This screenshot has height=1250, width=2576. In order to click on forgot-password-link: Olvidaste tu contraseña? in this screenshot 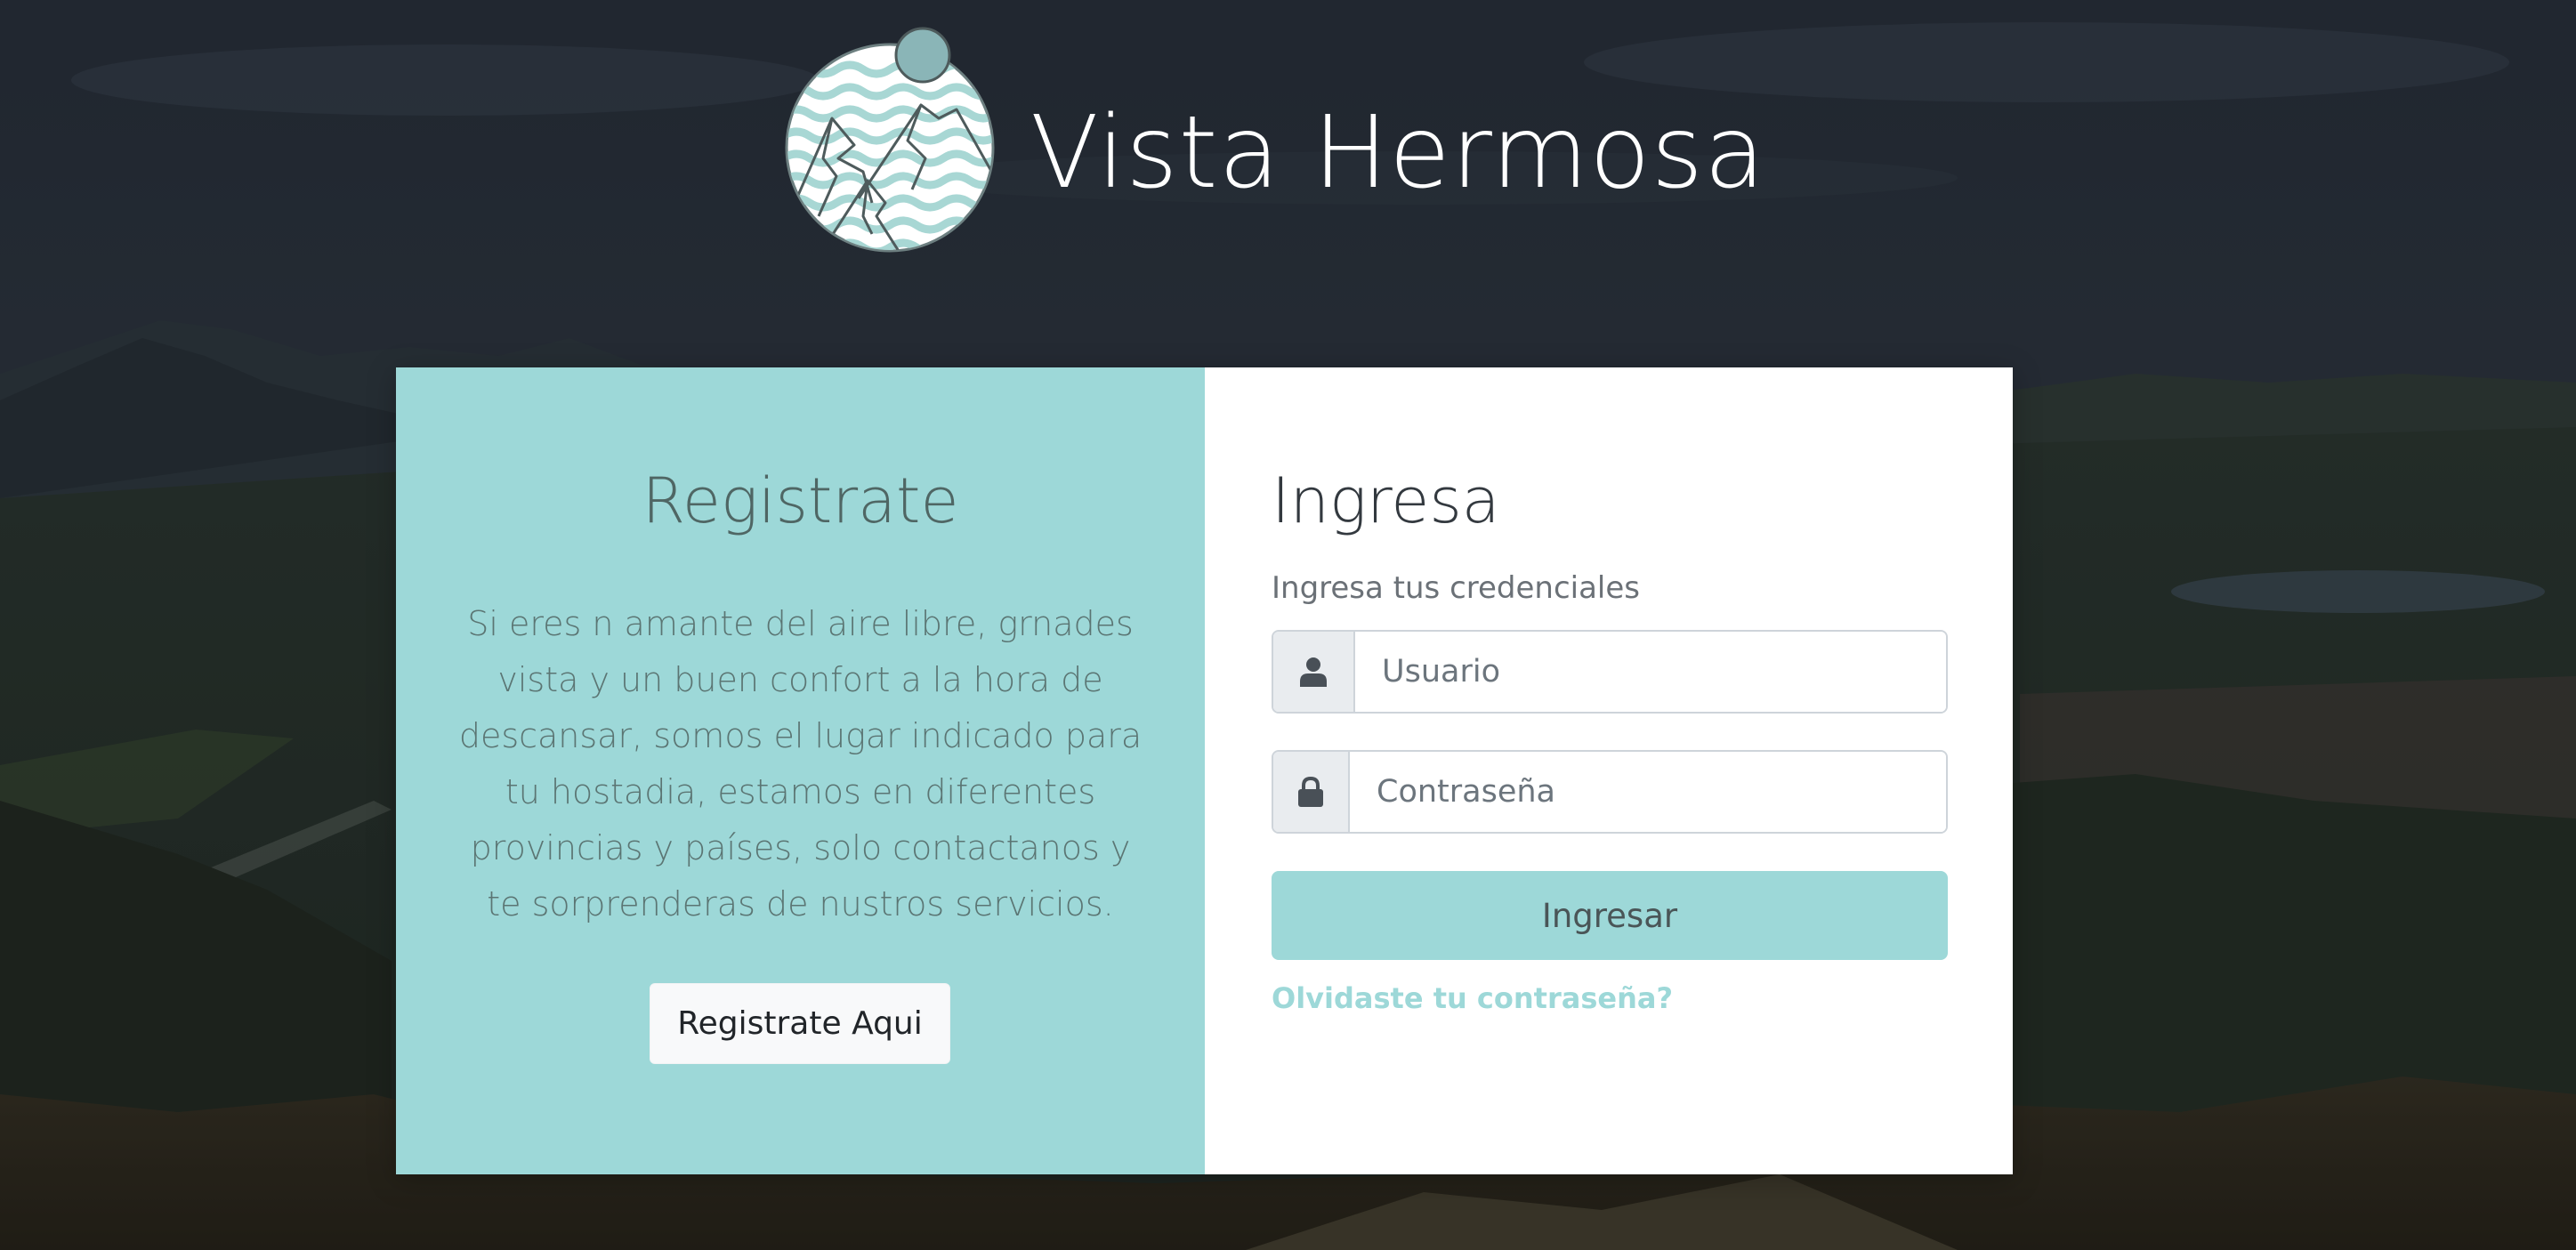, I will do `click(1472, 998)`.